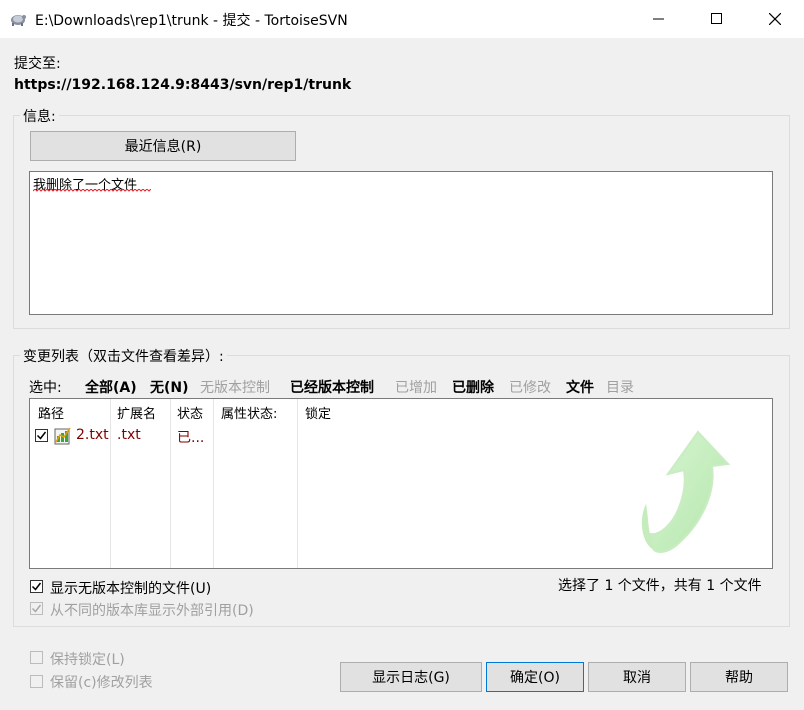  What do you see at coordinates (36, 657) in the screenshot?
I see `keep-locks-checkbox` at bounding box center [36, 657].